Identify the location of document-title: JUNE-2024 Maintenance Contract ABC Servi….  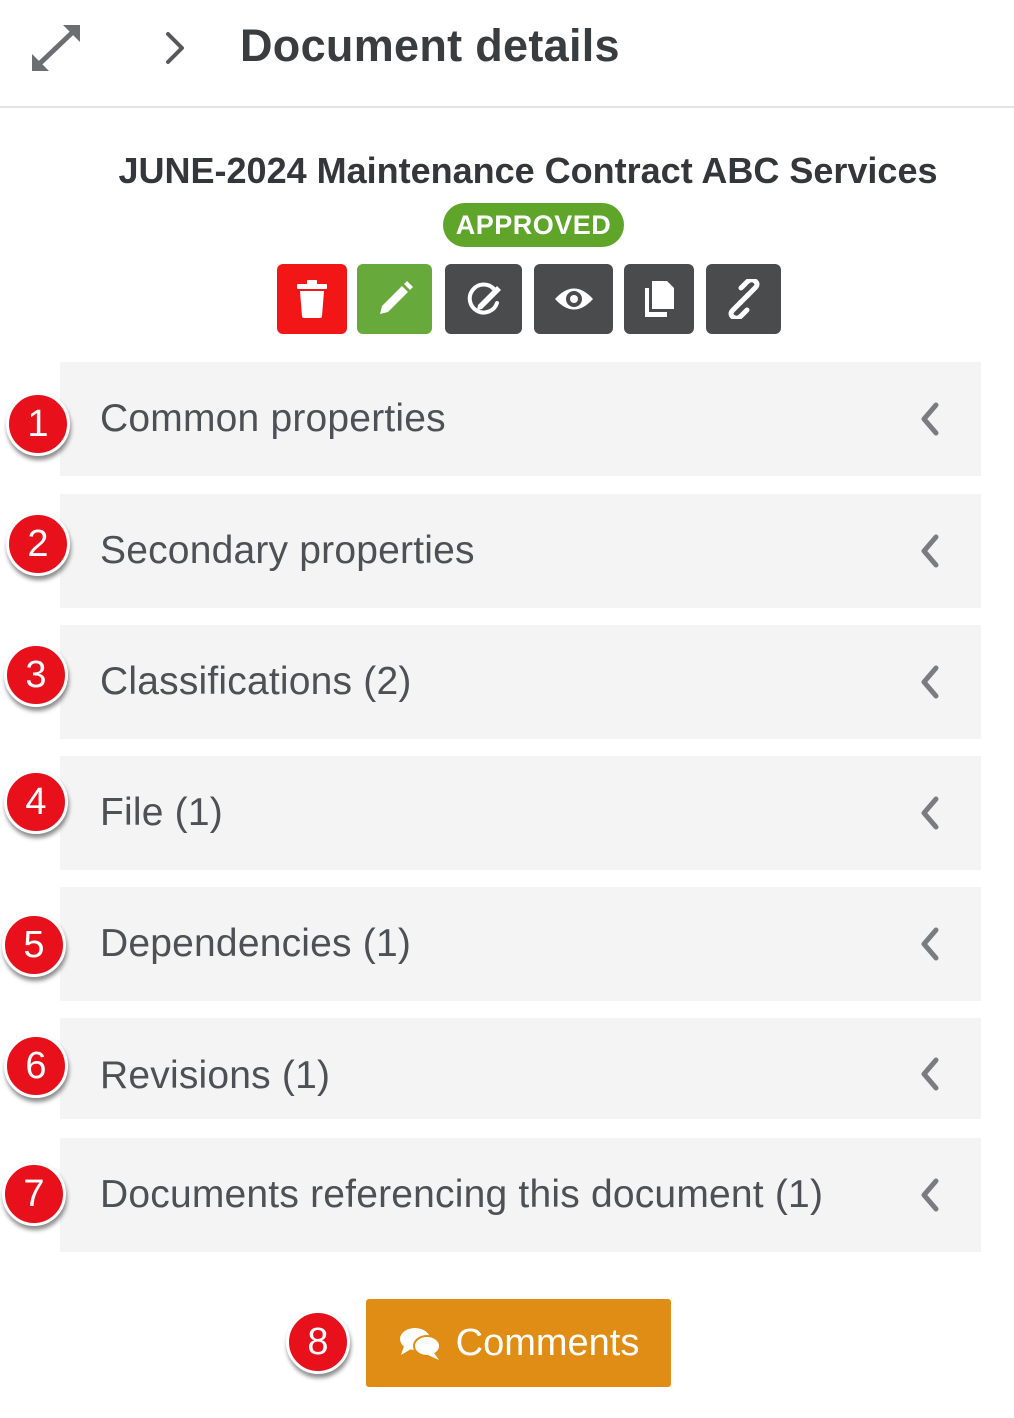
(528, 170).